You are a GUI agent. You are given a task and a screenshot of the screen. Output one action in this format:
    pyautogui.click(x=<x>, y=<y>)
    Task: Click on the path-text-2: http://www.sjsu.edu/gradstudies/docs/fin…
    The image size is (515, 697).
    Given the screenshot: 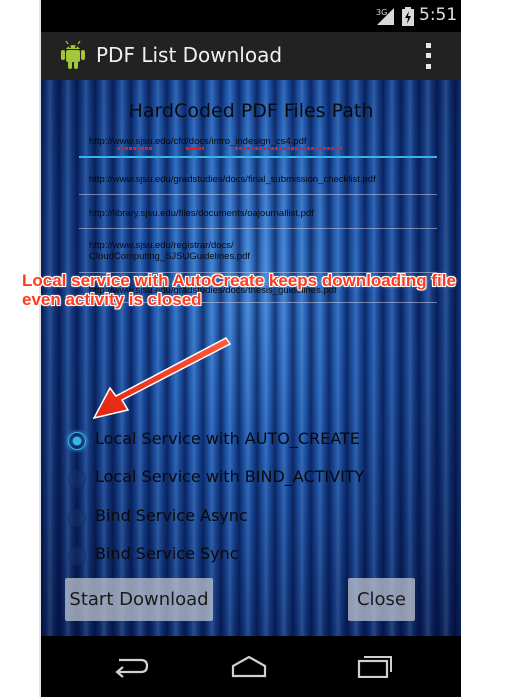 What is the action you would take?
    pyautogui.click(x=232, y=179)
    